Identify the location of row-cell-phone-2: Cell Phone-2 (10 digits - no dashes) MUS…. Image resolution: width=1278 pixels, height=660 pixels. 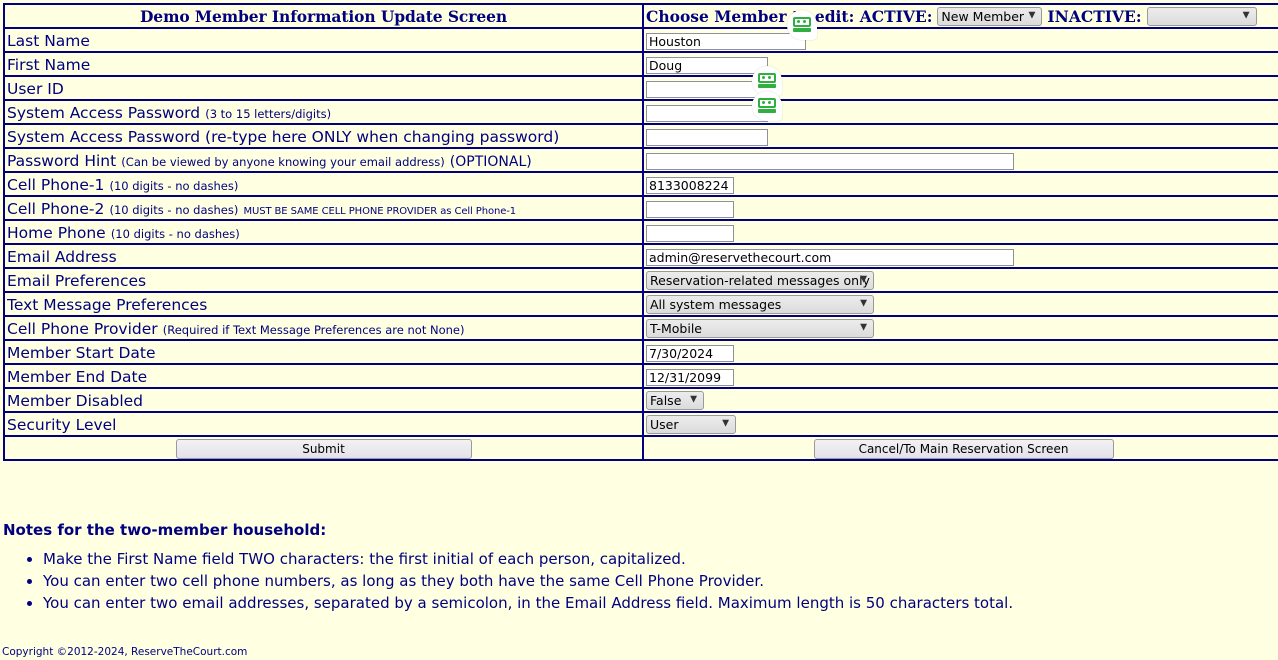
(640, 208).